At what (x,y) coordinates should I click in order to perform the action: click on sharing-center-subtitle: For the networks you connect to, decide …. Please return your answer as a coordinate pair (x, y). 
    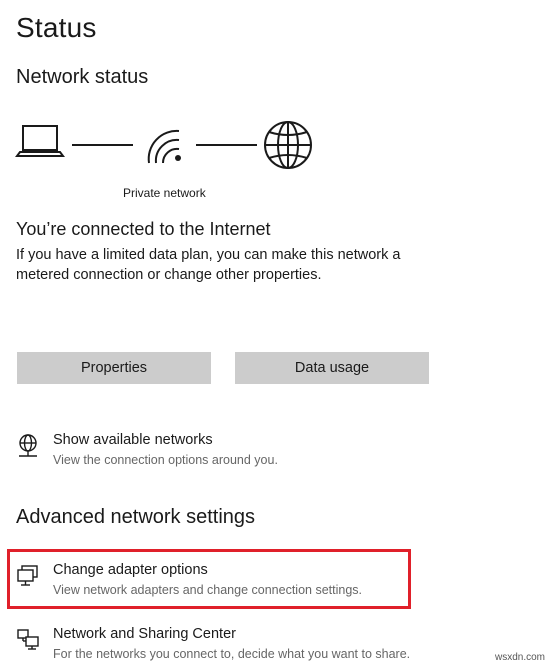
    Looking at the image, I should click on (232, 654).